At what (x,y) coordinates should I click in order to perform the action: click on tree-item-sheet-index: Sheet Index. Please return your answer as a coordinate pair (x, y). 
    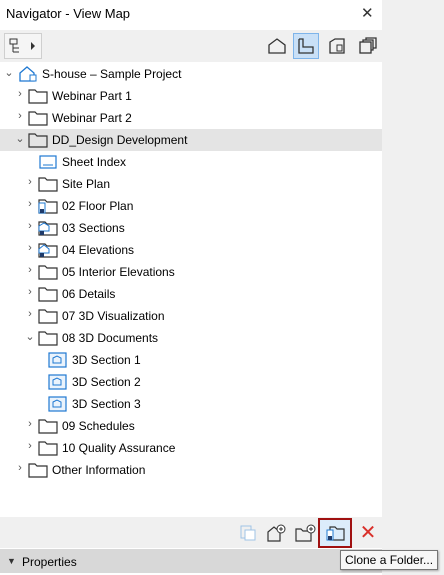
    Looking at the image, I should click on (191, 162).